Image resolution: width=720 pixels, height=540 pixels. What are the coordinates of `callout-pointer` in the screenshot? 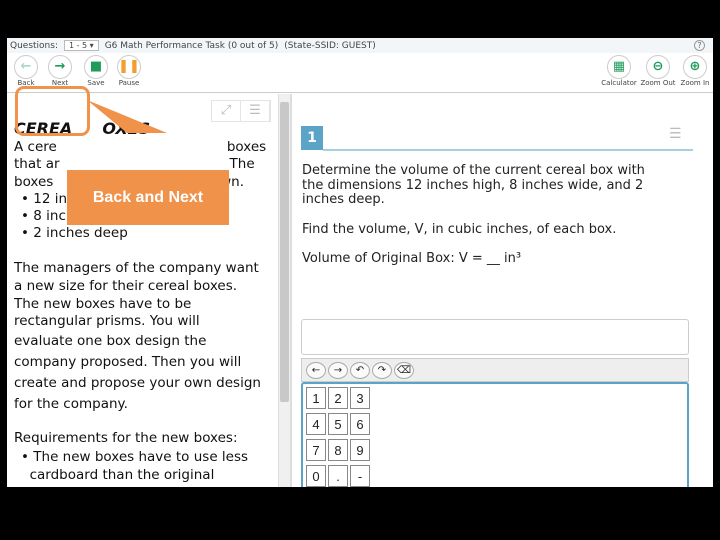 It's located at (127, 116).